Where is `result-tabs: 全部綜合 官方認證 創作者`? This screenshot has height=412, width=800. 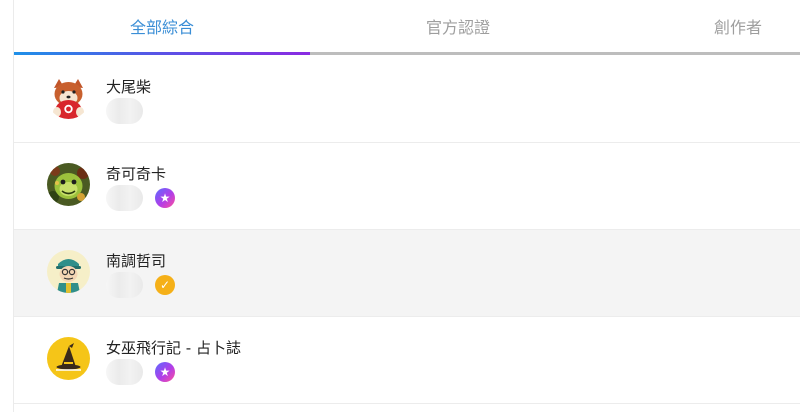 result-tabs: 全部綜合 官方認證 創作者 is located at coordinates (407, 28).